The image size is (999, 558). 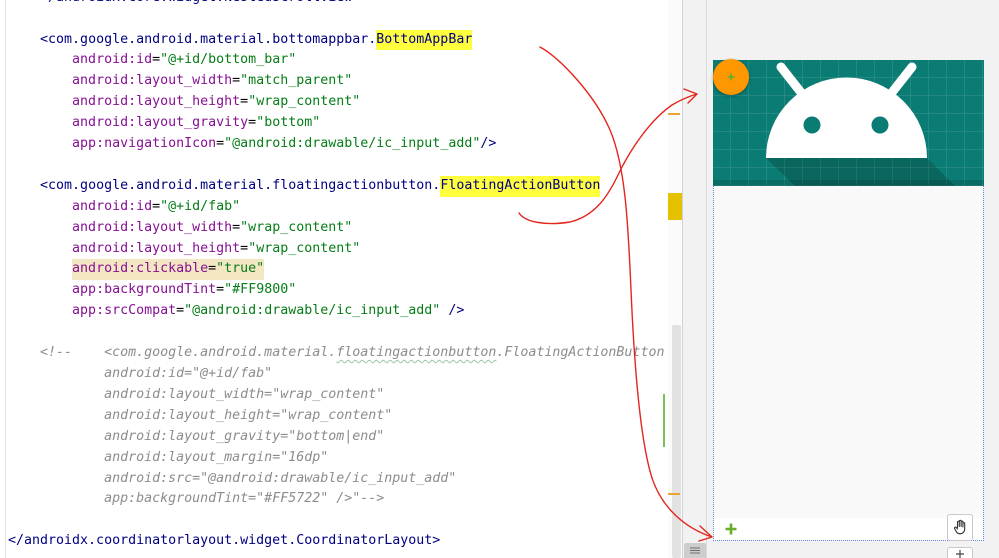 I want to click on bottom-app-bar, so click(x=848, y=529).